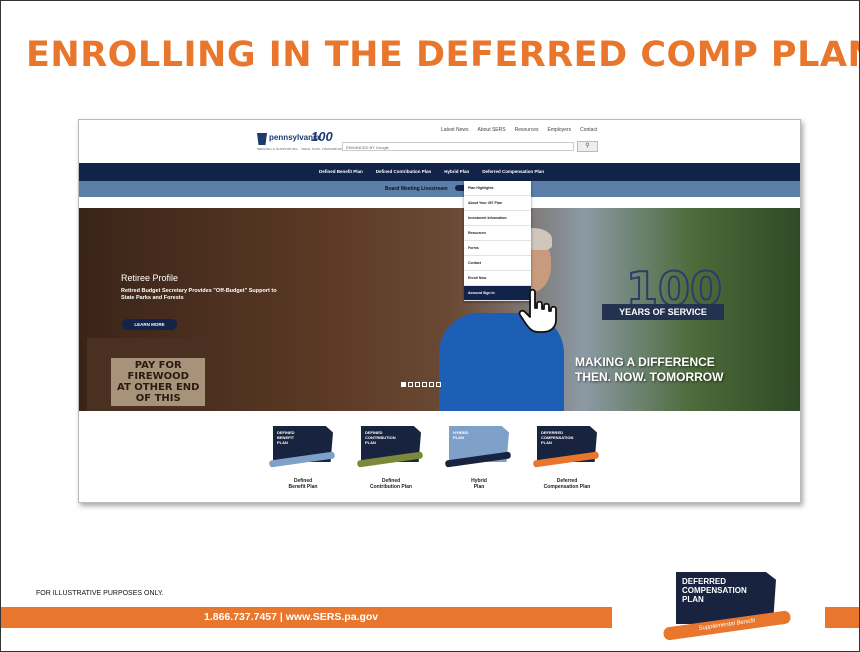 Image resolution: width=860 pixels, height=652 pixels. I want to click on menu-item-investment-info: Investment Information, so click(497, 218).